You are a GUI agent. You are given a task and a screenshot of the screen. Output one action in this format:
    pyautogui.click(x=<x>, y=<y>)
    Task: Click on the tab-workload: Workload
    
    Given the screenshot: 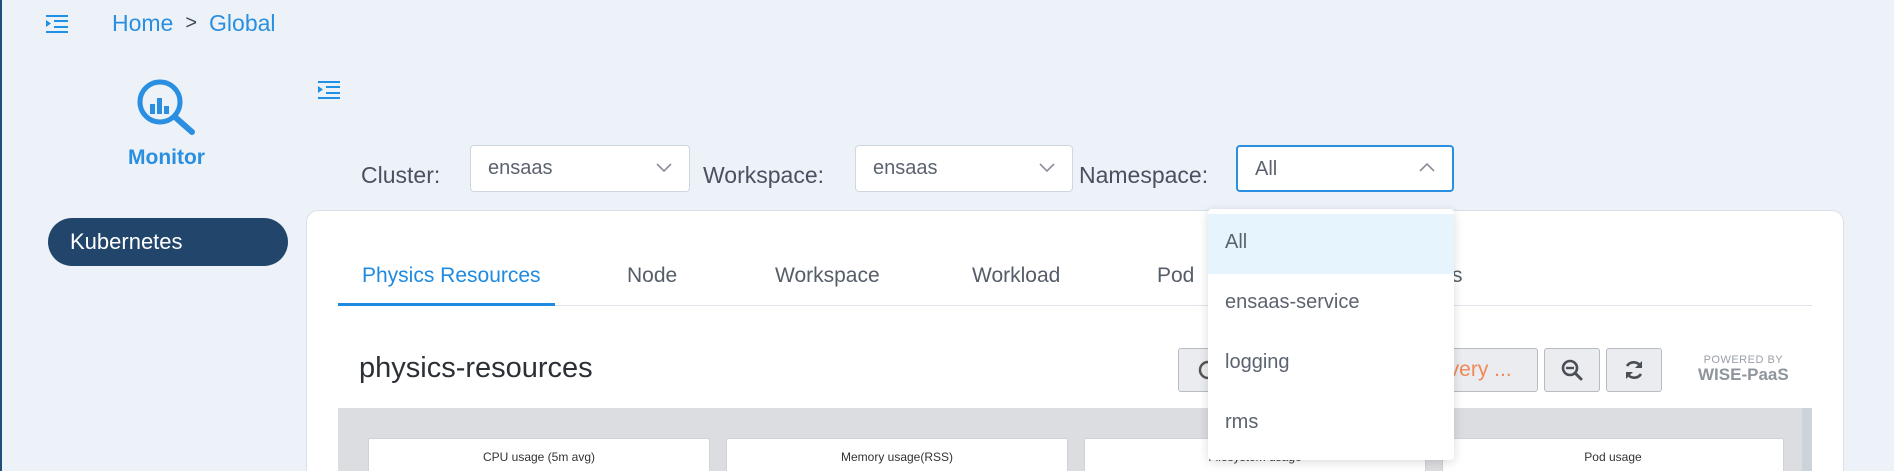 What is the action you would take?
    pyautogui.click(x=1016, y=276)
    